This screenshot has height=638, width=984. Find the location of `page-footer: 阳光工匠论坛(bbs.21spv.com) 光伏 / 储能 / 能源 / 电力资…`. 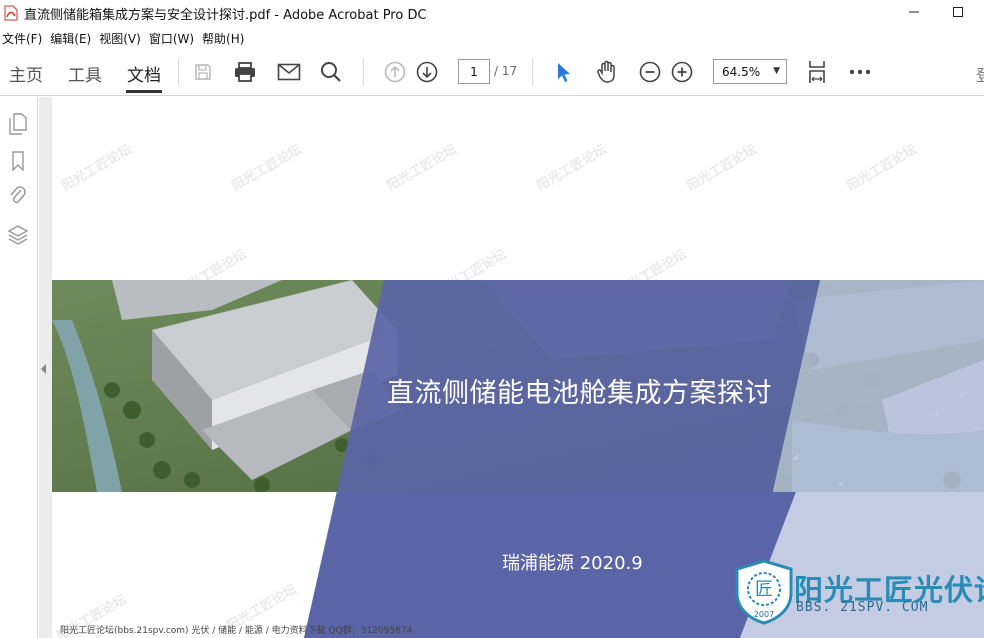

page-footer: 阳光工匠论坛(bbs.21spv.com) 光伏 / 储能 / 能源 / 电力资… is located at coordinates (236, 631).